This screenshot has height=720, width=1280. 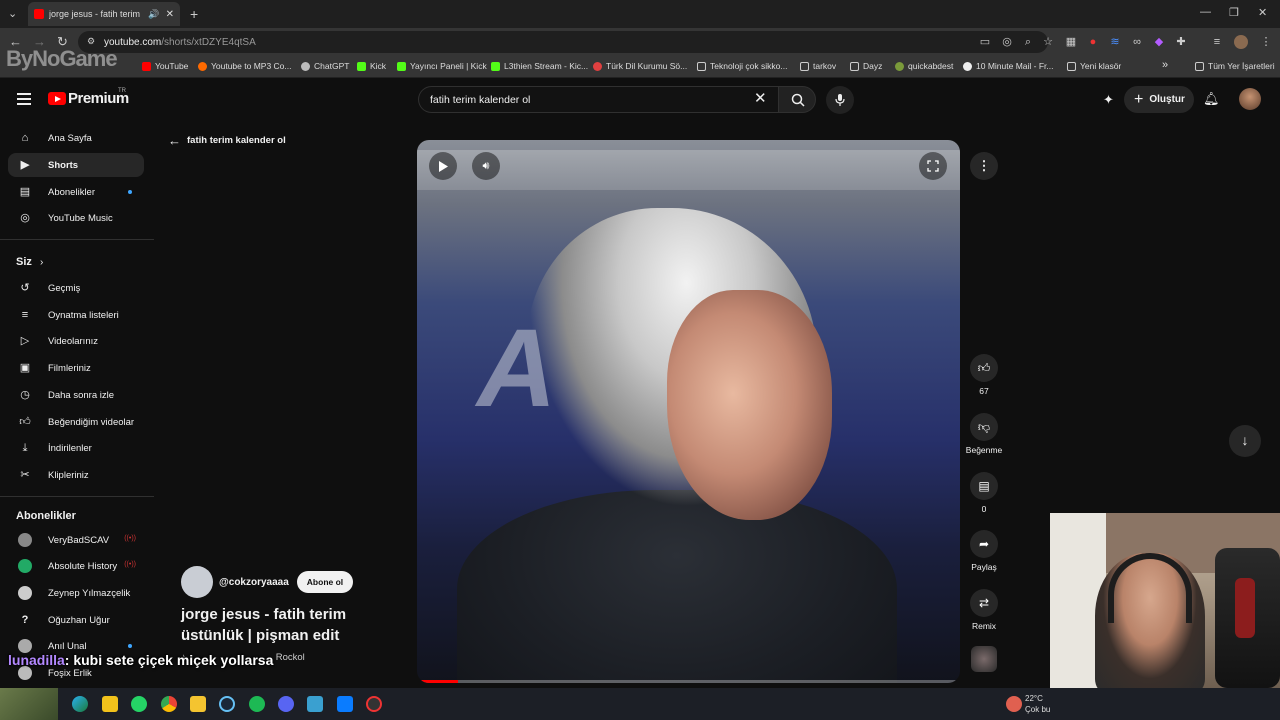 I want to click on steam-icon, so click(x=227, y=704).